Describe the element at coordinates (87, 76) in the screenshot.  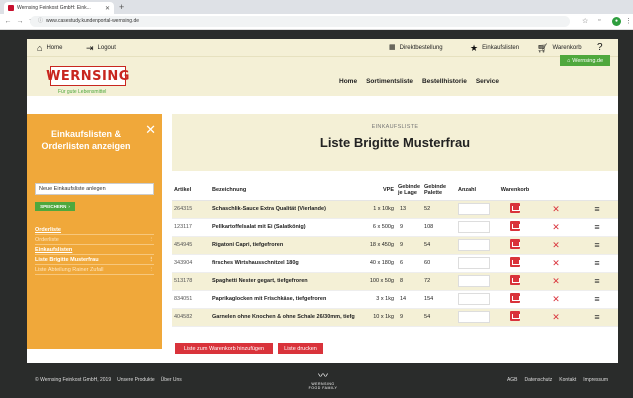
I see `wernsing-logo: WERNSING` at that location.